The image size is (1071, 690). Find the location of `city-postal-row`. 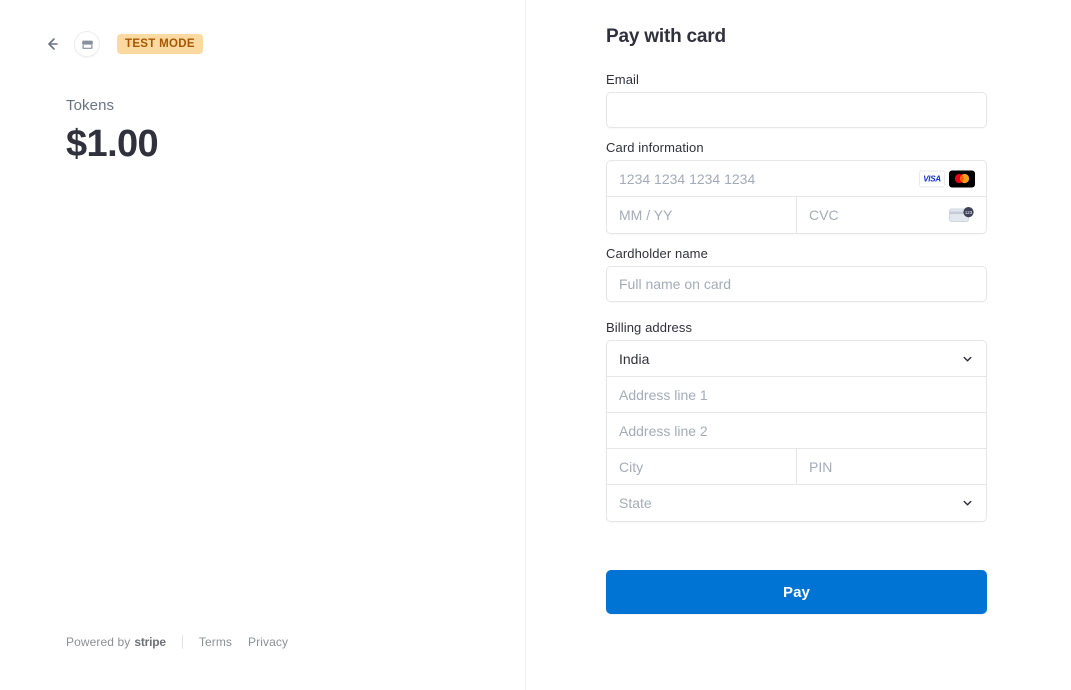

city-postal-row is located at coordinates (796, 467).